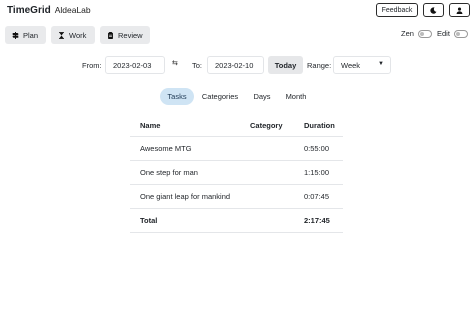 This screenshot has height=330, width=474. I want to click on profile-button, so click(459, 10).